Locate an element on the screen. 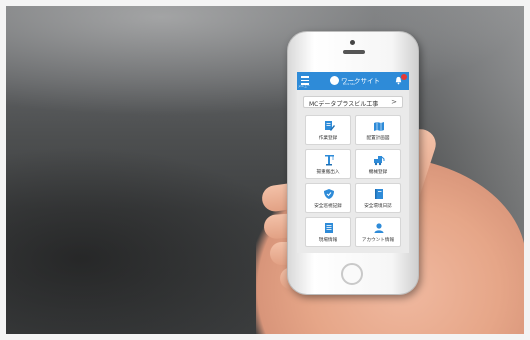 This screenshot has height=340, width=530. notification-badge is located at coordinates (404, 77).